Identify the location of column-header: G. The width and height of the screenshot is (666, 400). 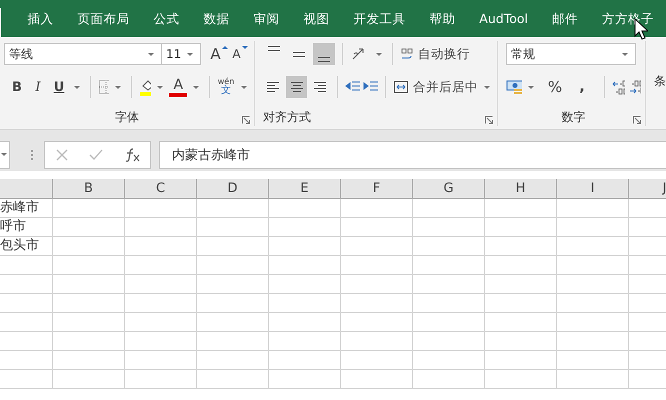
(449, 188).